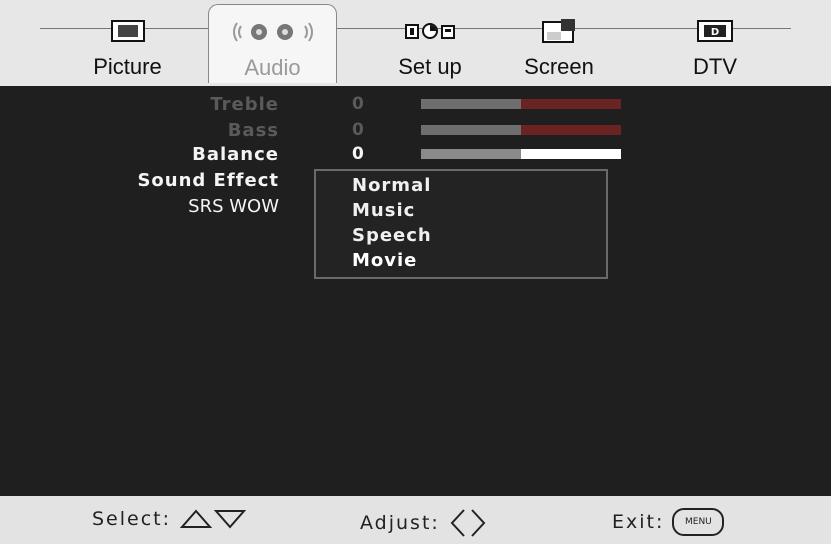  What do you see at coordinates (430, 31) in the screenshot?
I see `setup-devices-icon` at bounding box center [430, 31].